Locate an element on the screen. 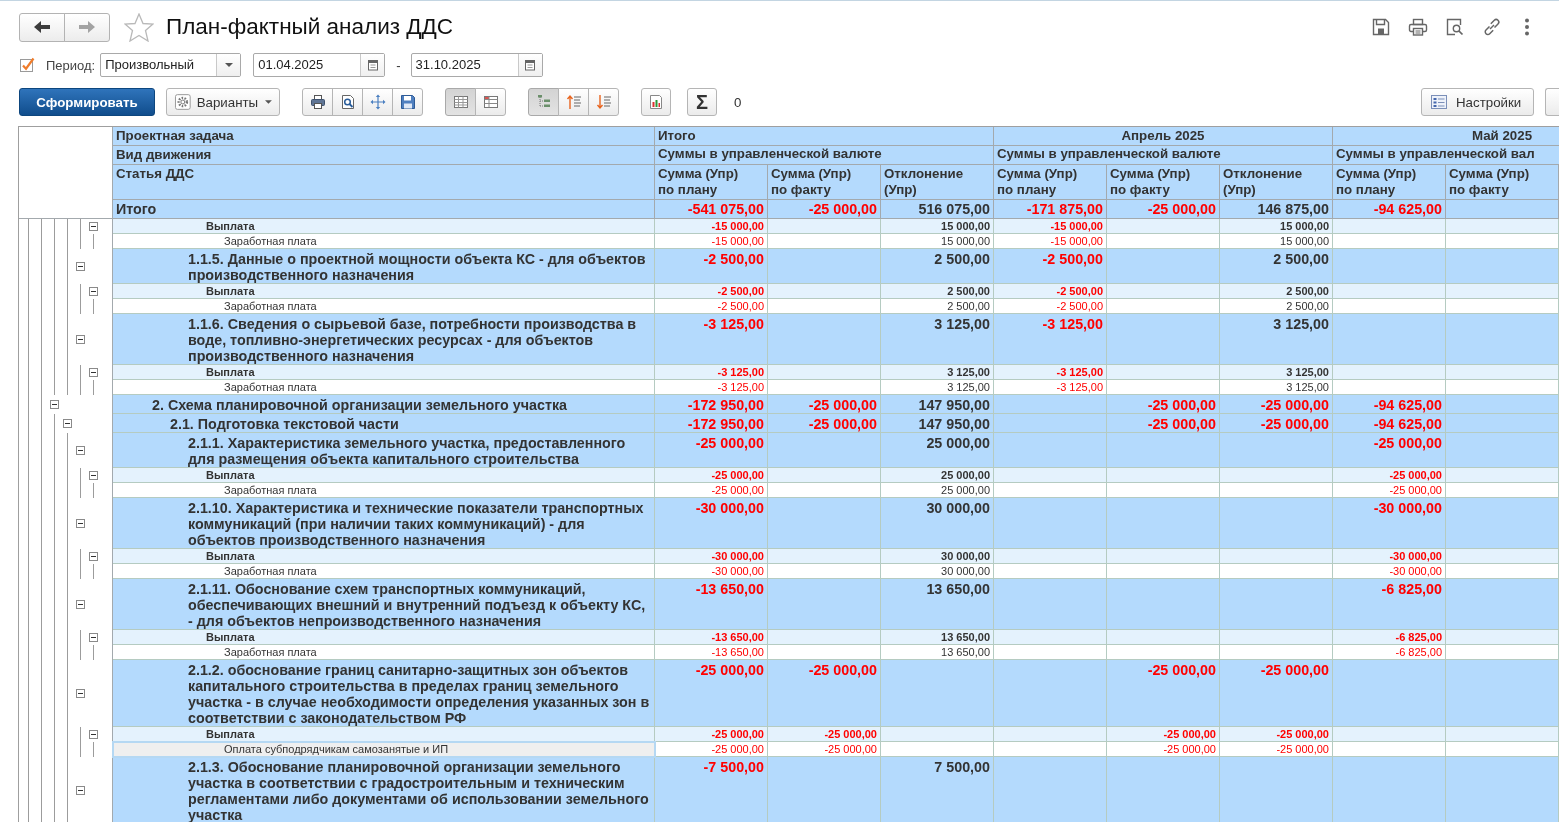 This screenshot has height=822, width=1559. chart-button is located at coordinates (656, 102).